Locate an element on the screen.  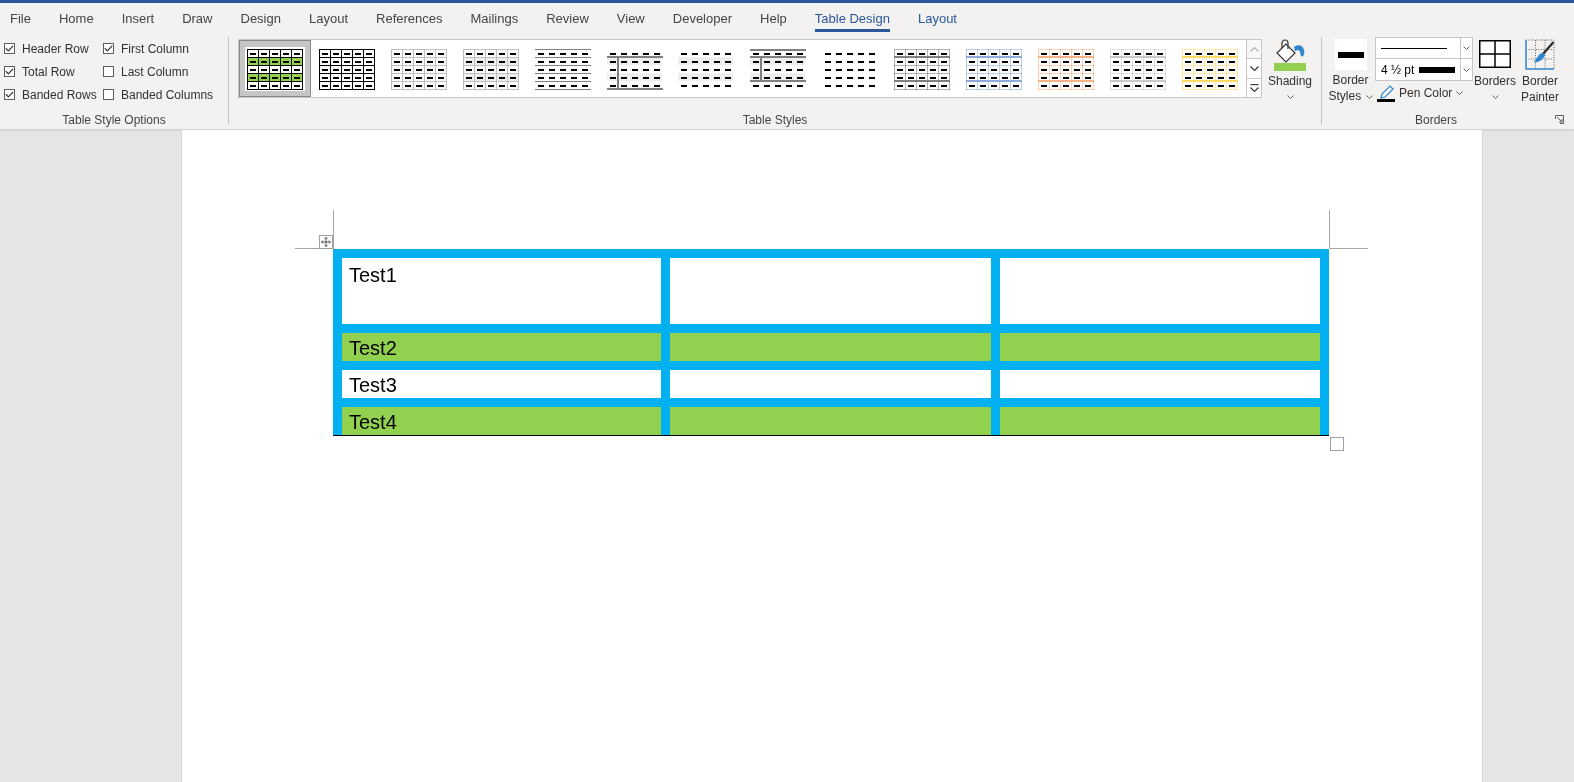
ribbon-tab: Mailings is located at coordinates (494, 18).